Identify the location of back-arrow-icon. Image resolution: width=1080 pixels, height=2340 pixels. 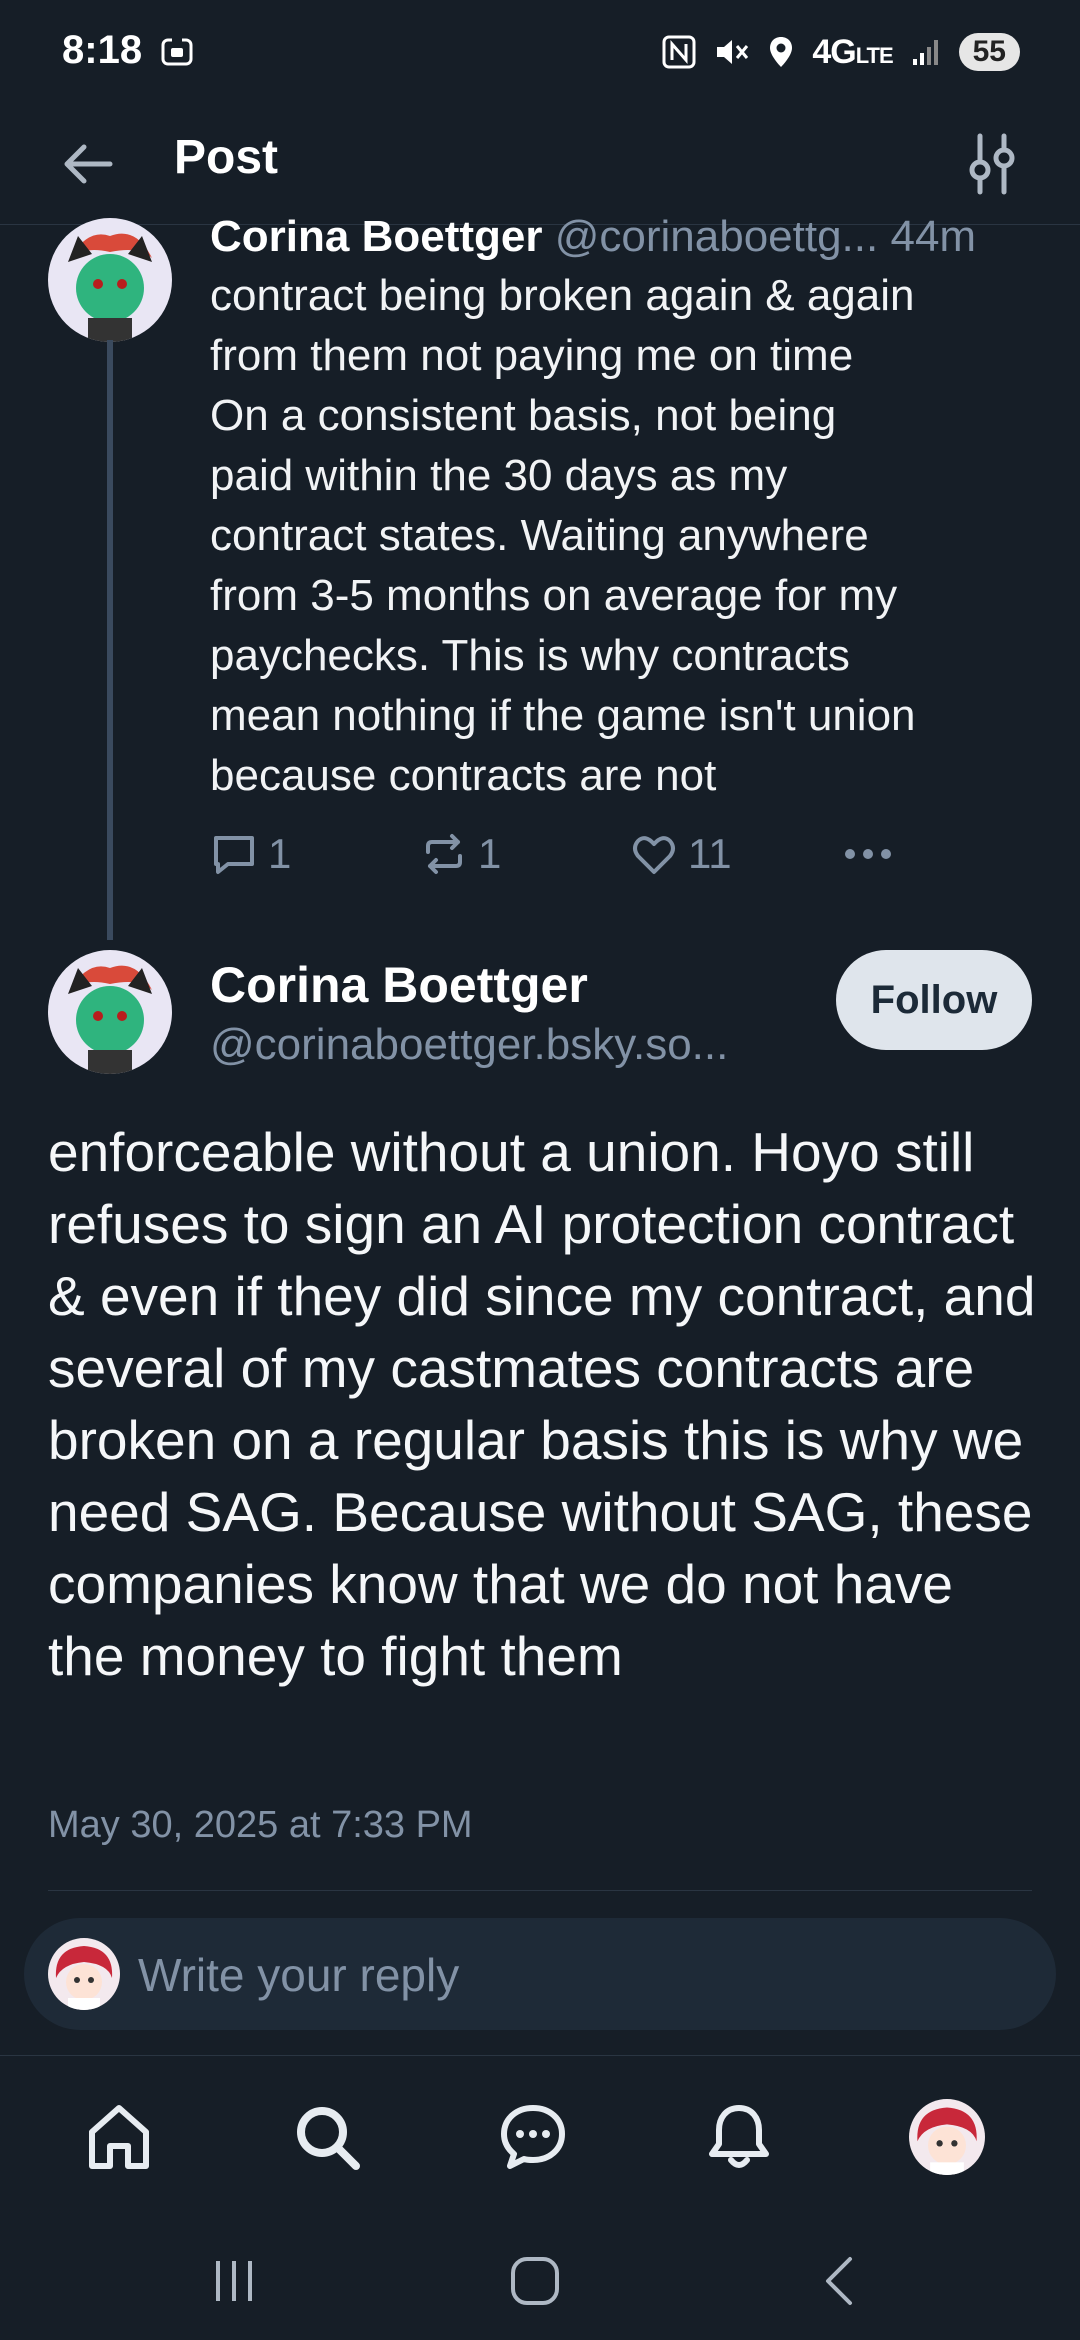
(88, 164).